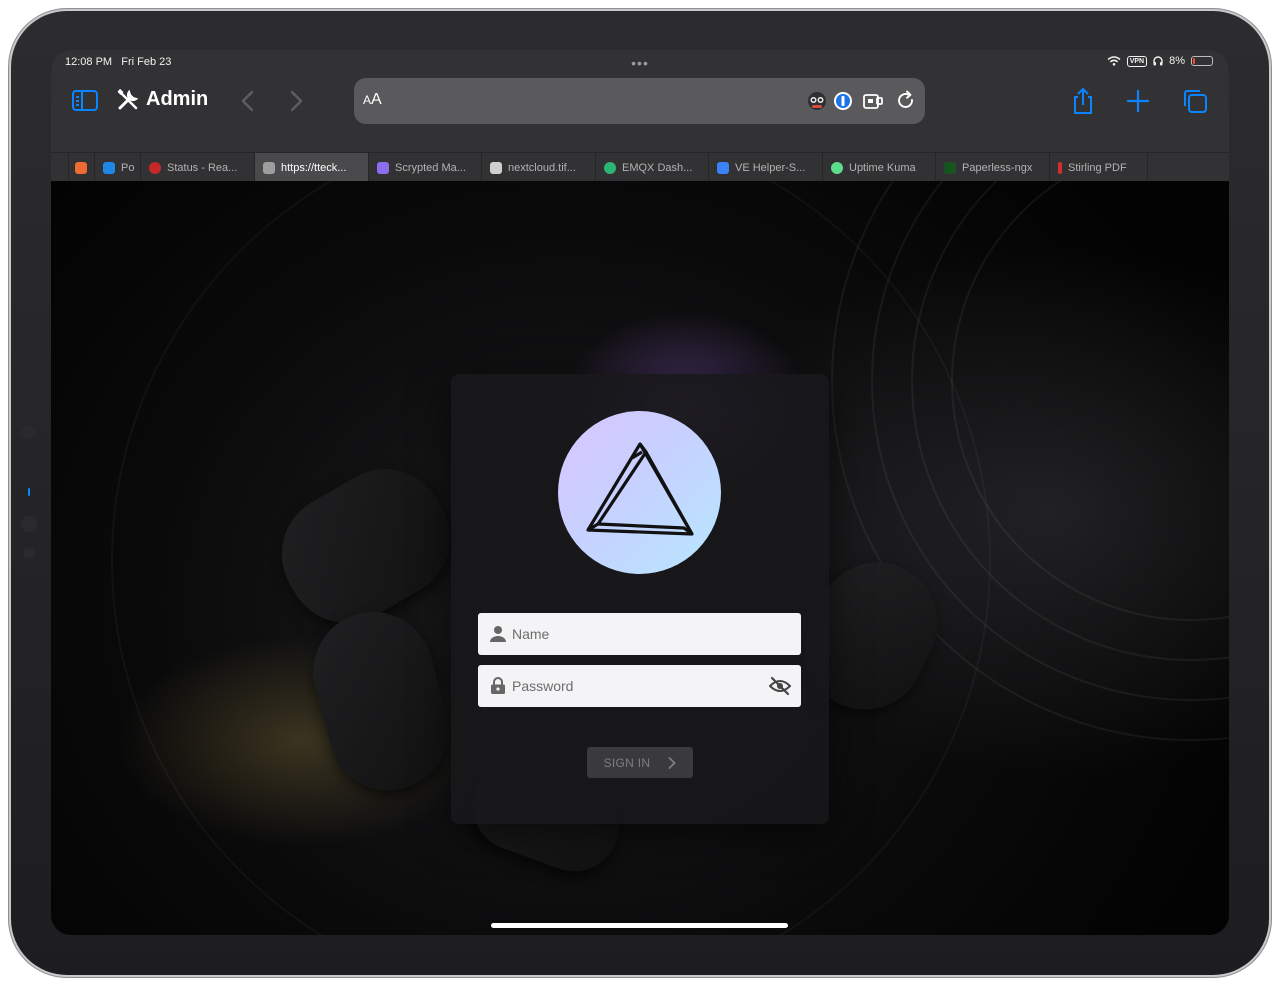 The width and height of the screenshot is (1280, 986). Describe the element at coordinates (627, 762) in the screenshot. I see `sign-in-label: SIGN IN` at that location.